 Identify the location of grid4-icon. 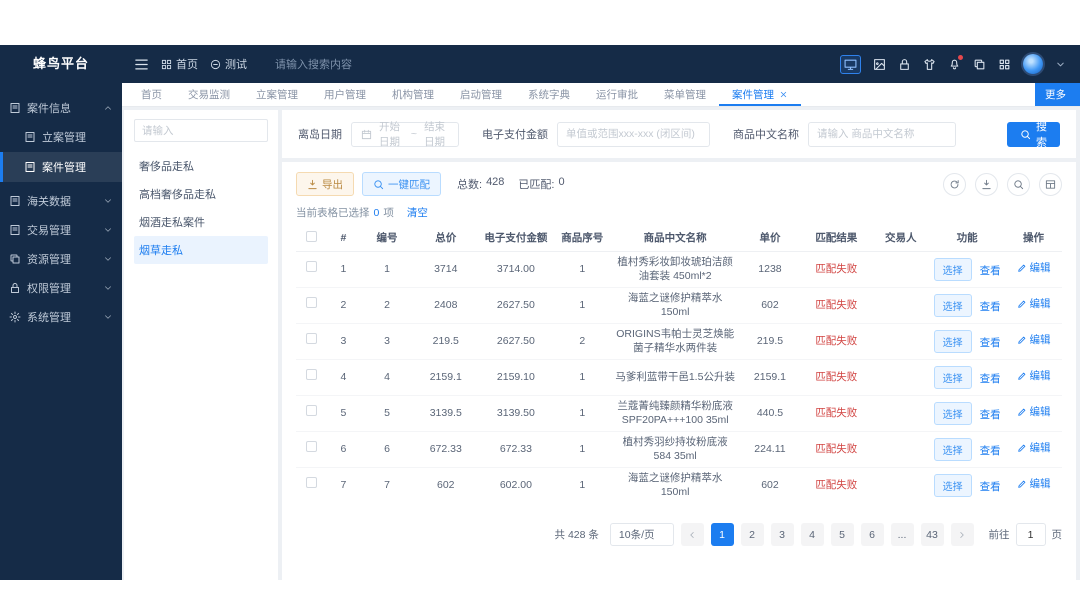
(1004, 64).